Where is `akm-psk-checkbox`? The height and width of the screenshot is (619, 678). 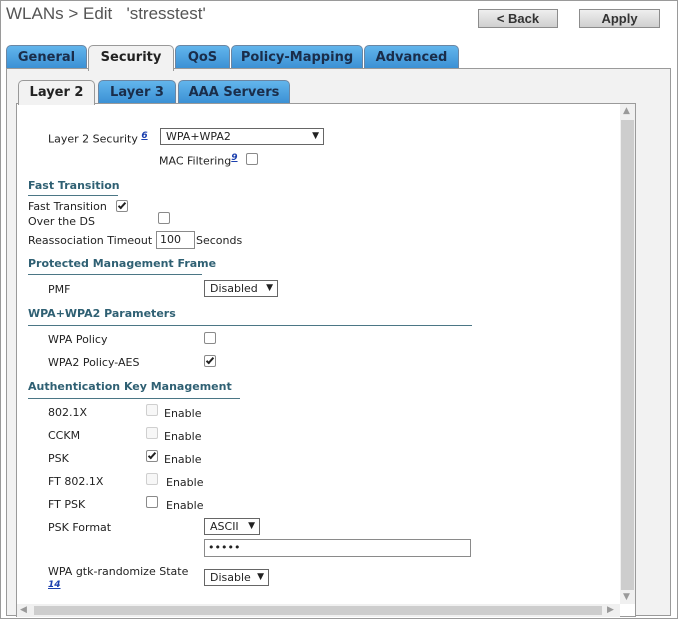
akm-psk-checkbox is located at coordinates (152, 456).